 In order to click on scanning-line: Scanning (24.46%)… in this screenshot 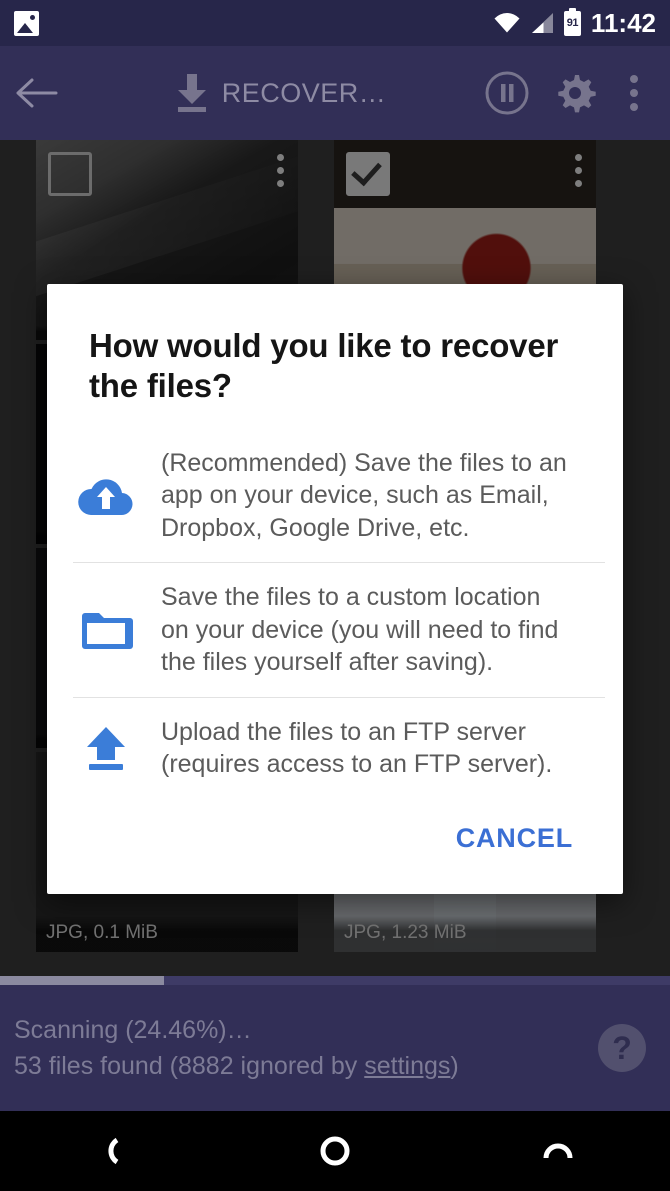, I will do `click(133, 1029)`.